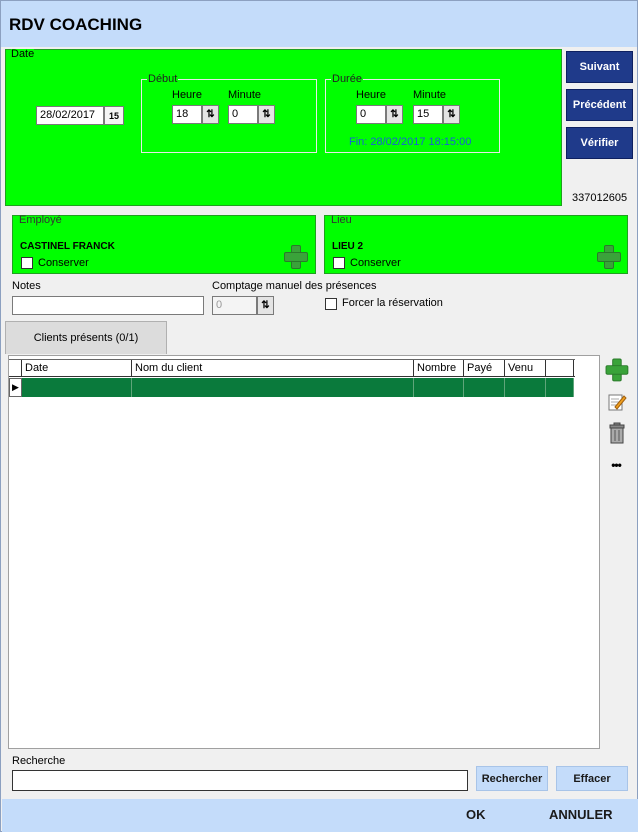 This screenshot has width=638, height=832. What do you see at coordinates (592, 778) in the screenshot?
I see `clear-button: Effacer` at bounding box center [592, 778].